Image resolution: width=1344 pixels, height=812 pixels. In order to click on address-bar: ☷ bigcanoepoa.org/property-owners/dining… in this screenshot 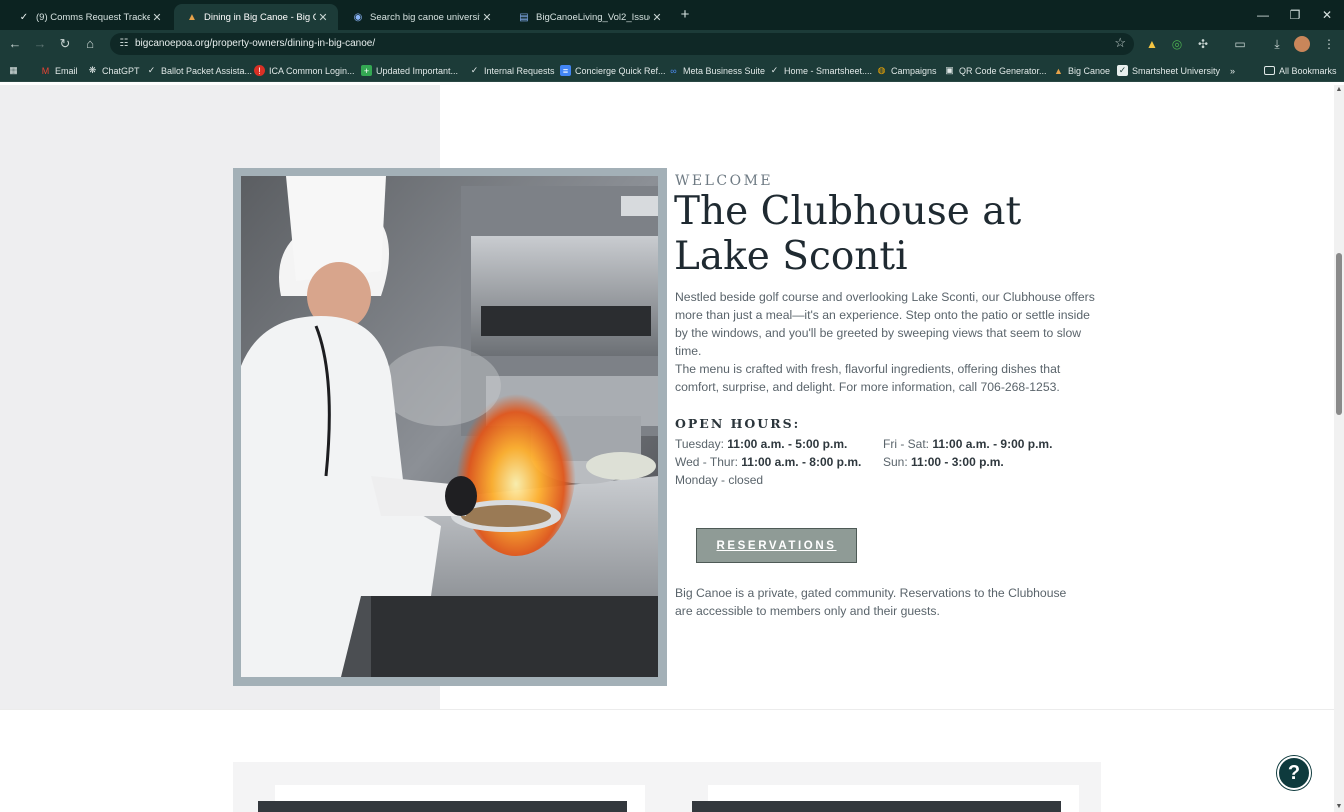, I will do `click(622, 44)`.